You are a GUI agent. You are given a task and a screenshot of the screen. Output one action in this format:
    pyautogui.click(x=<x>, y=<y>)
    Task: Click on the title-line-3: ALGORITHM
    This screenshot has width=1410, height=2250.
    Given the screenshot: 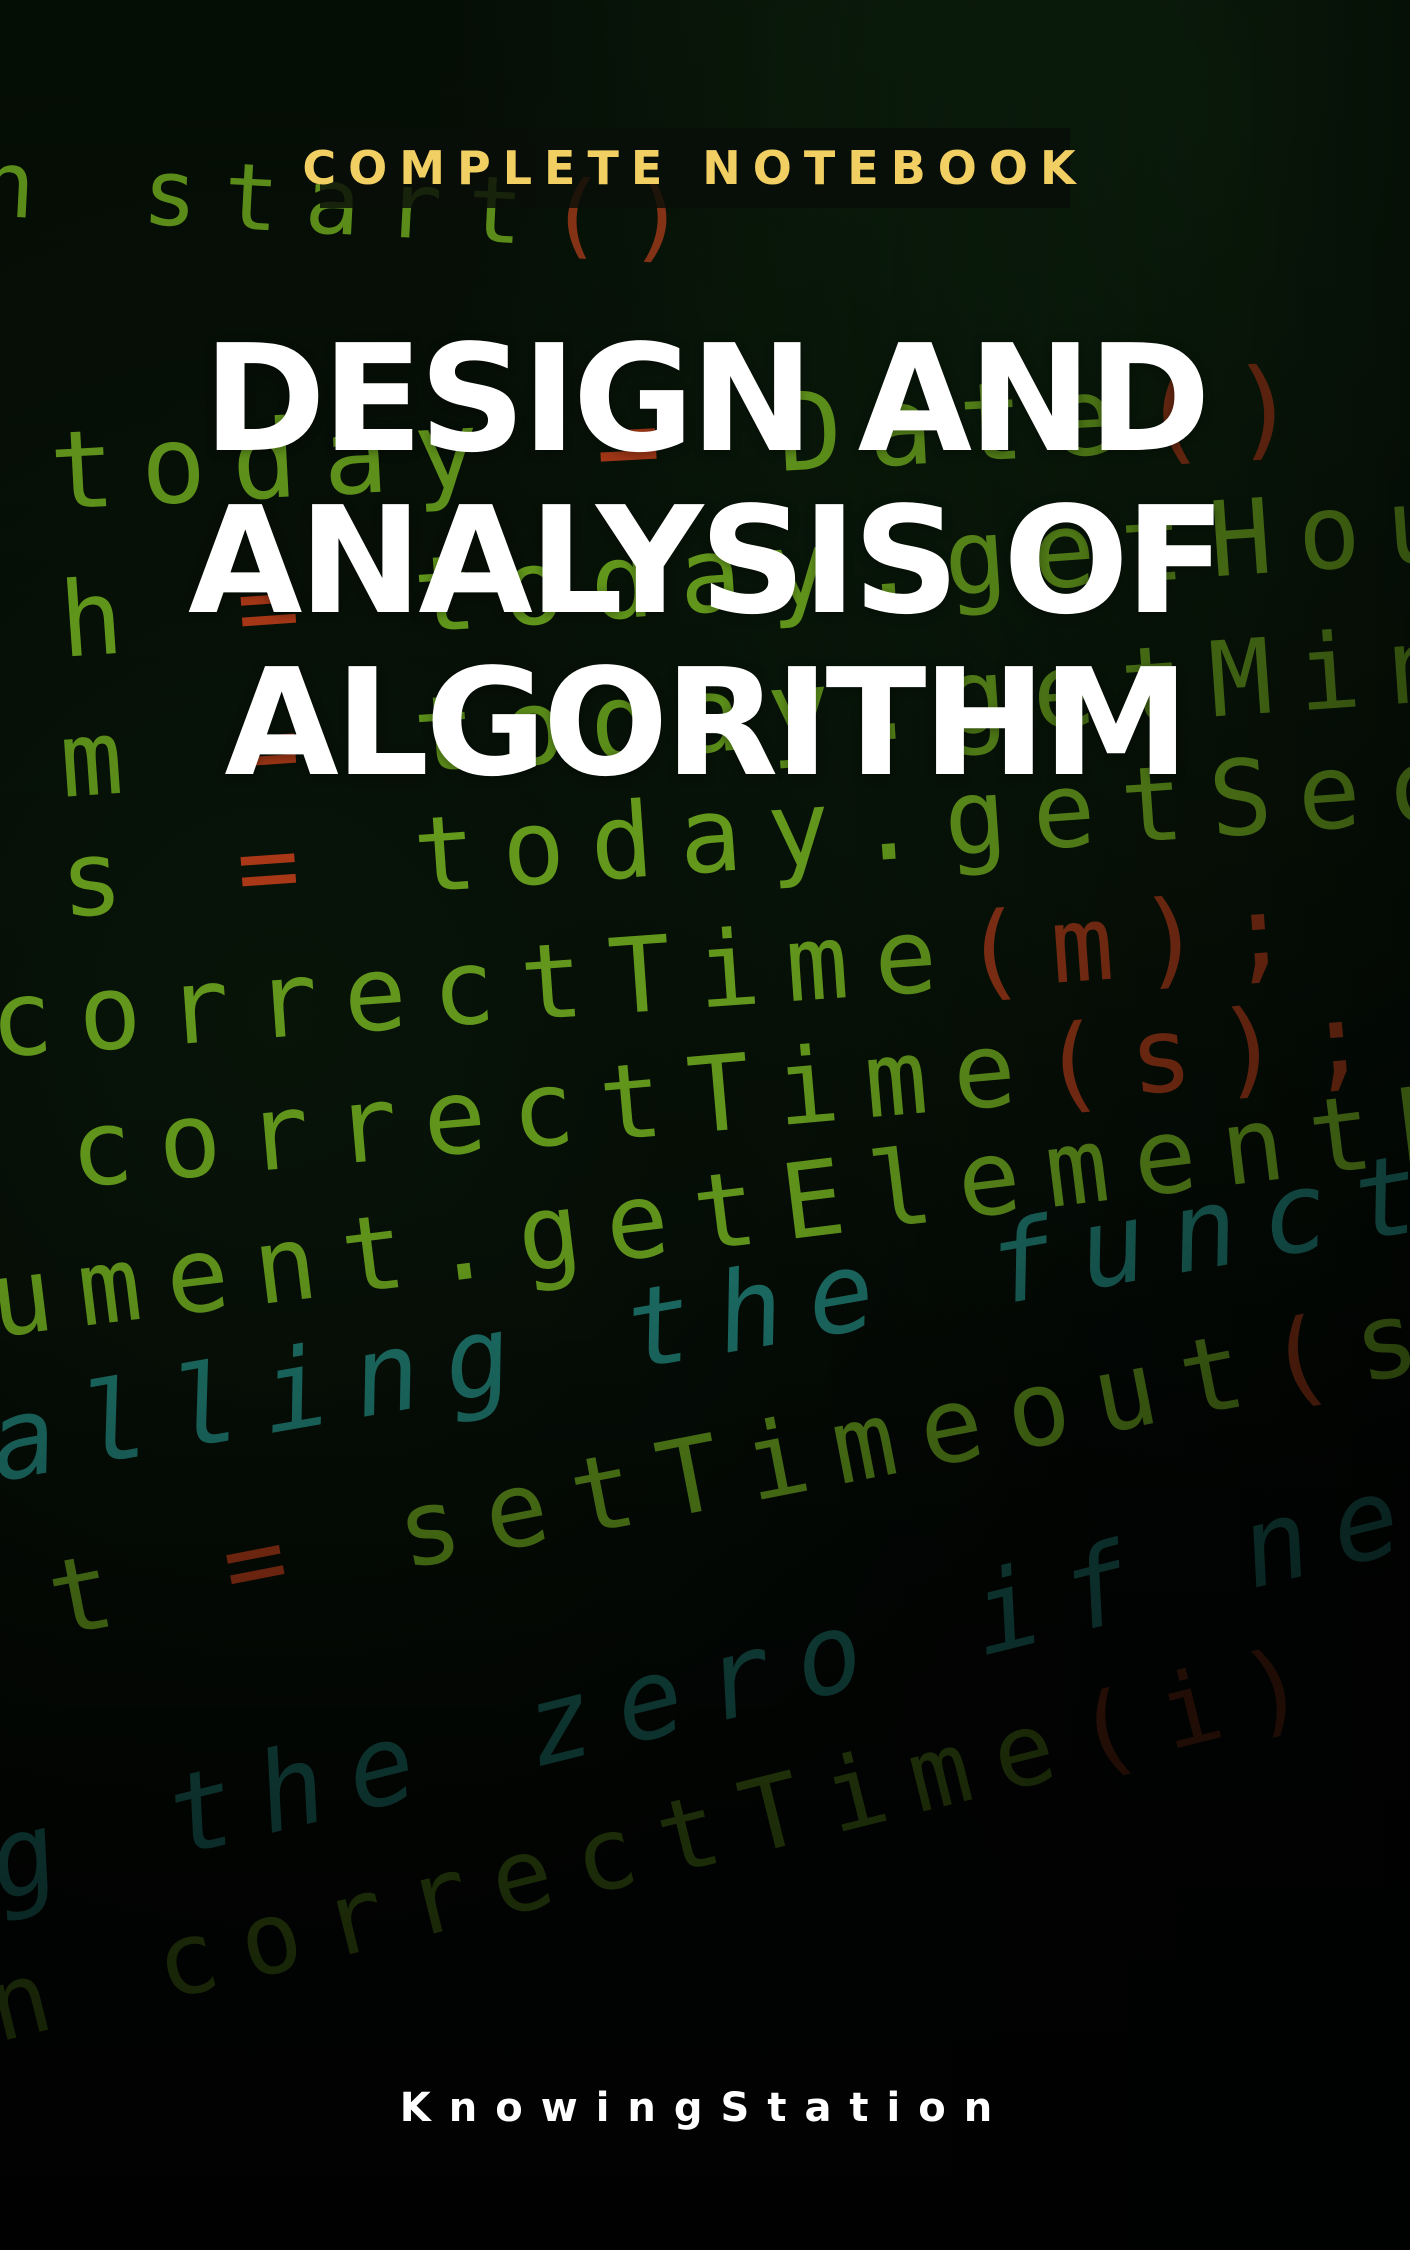 What is the action you would take?
    pyautogui.click(x=706, y=723)
    